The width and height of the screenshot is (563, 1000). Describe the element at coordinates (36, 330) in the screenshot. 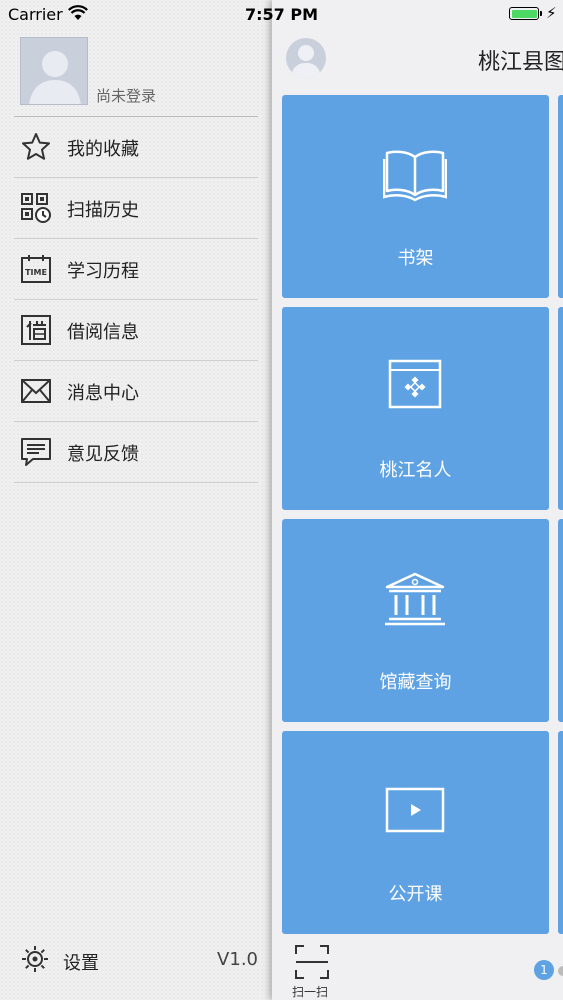

I see `borrow-icon` at that location.